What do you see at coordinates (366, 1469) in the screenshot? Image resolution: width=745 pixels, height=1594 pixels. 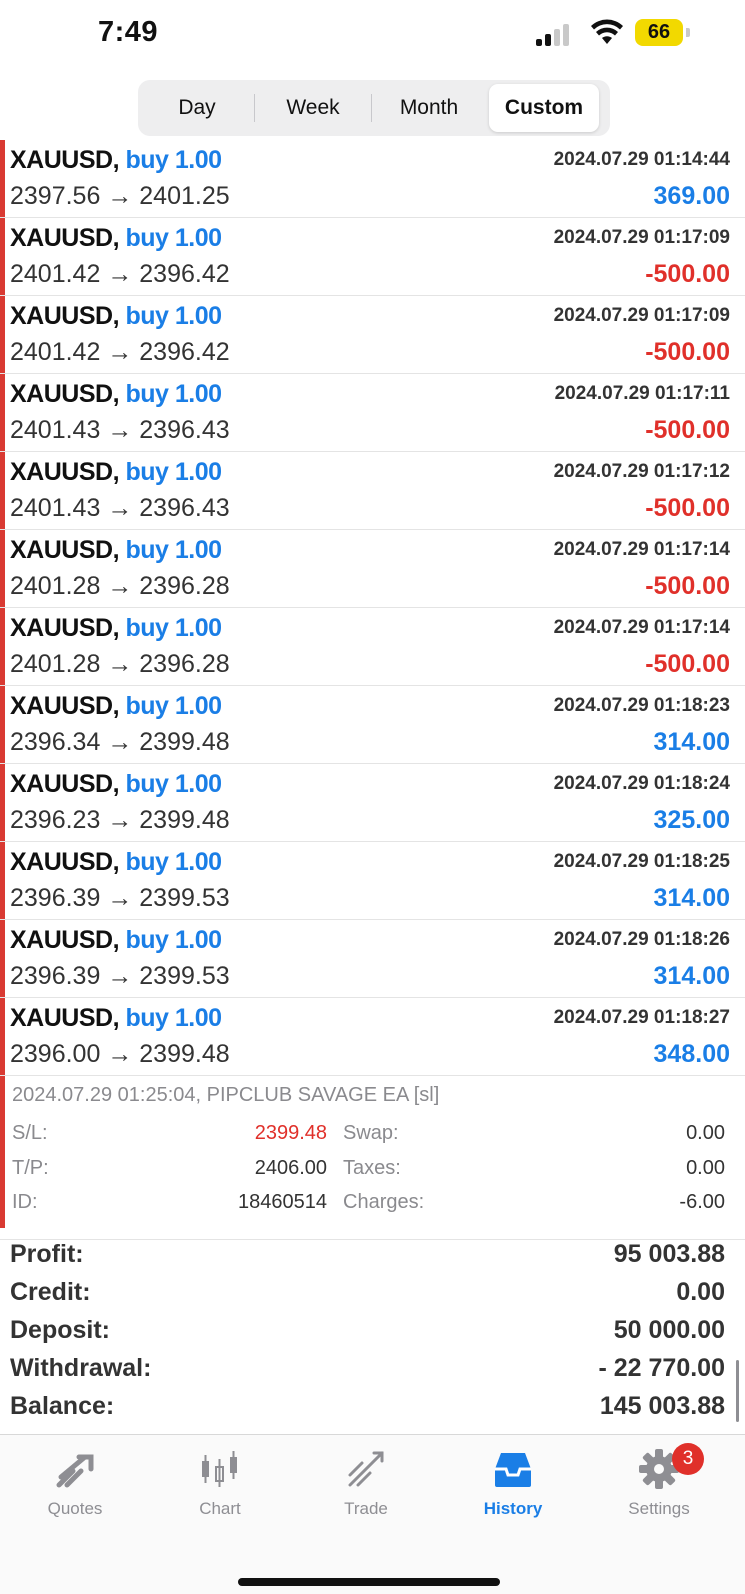 I see `trade-icon` at bounding box center [366, 1469].